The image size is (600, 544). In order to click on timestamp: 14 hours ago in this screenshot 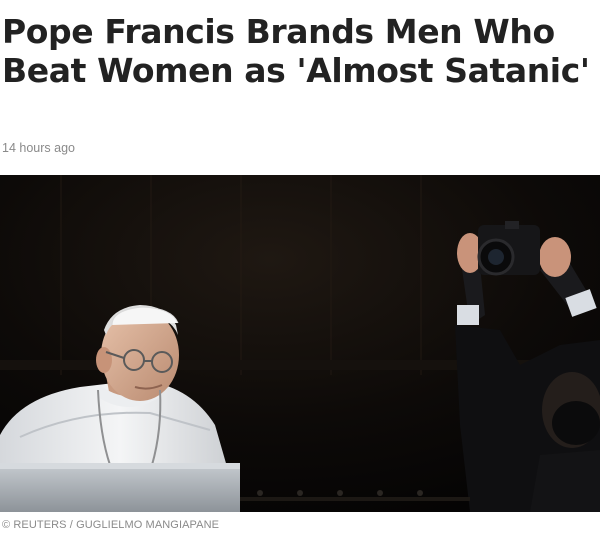, I will do `click(38, 148)`.